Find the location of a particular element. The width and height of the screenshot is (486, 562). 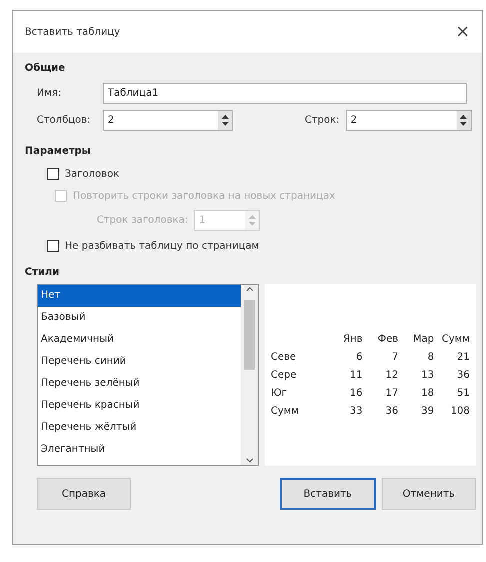

preview-cell-text: 11 is located at coordinates (356, 375).